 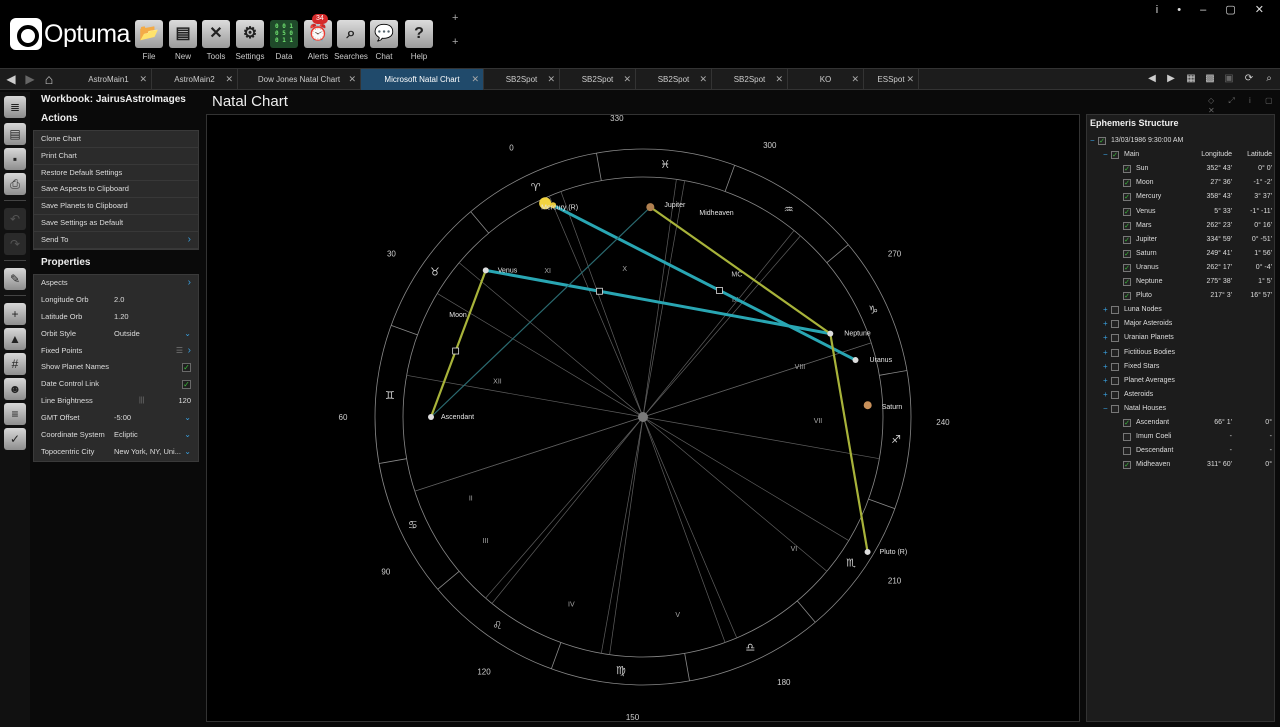 I want to click on ephemeris-group-natal-houses: − Natal Houses, so click(x=1181, y=409).